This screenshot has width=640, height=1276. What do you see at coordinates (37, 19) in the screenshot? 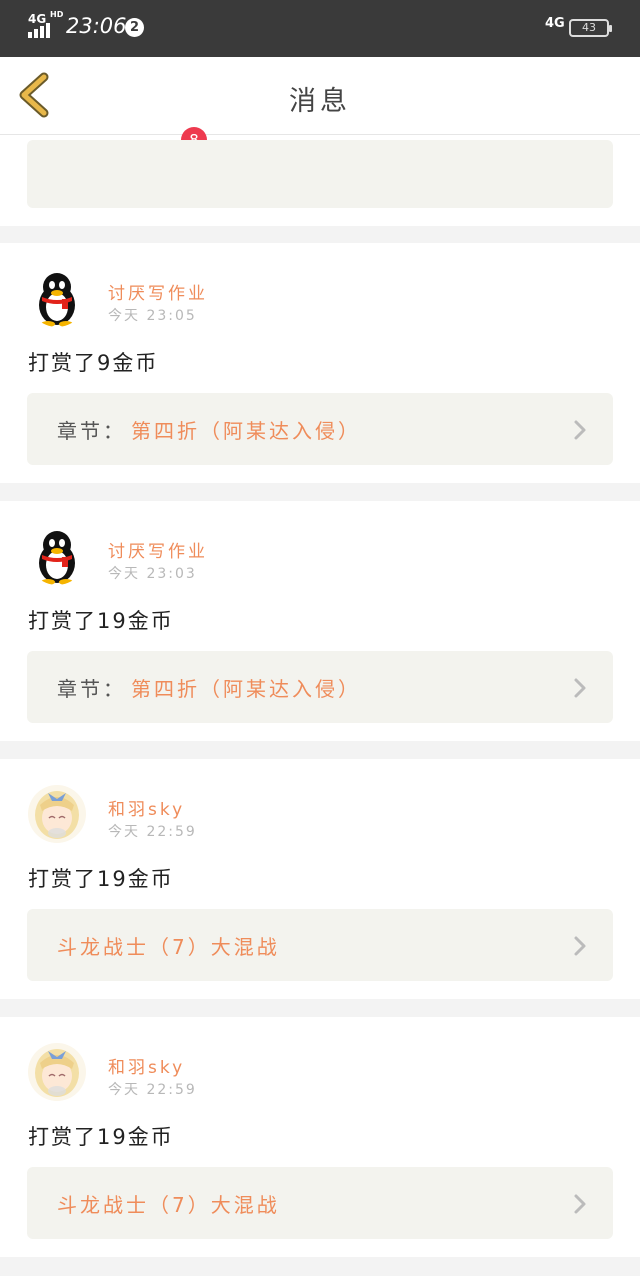
I see `network-type: 4G` at bounding box center [37, 19].